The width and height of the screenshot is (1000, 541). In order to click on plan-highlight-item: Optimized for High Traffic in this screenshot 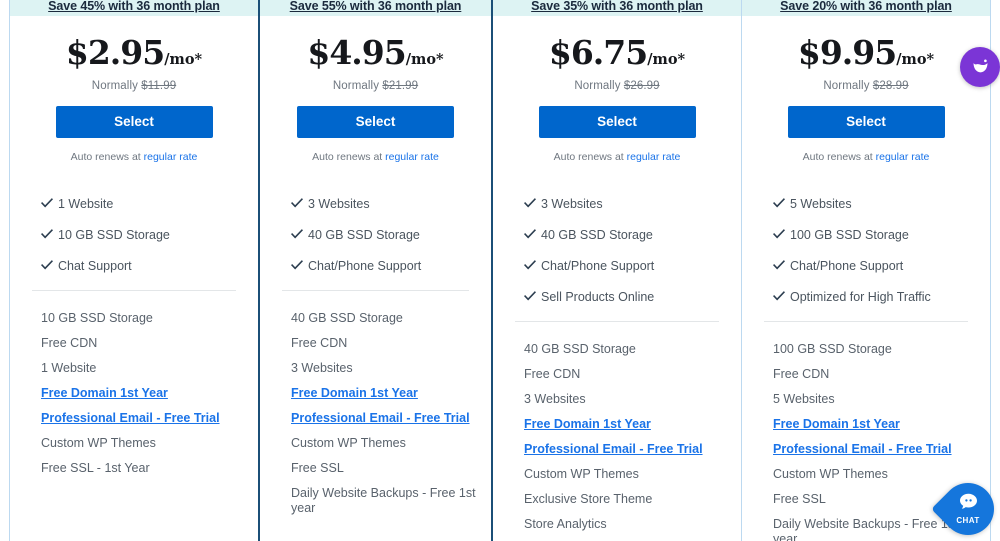, I will do `click(881, 297)`.